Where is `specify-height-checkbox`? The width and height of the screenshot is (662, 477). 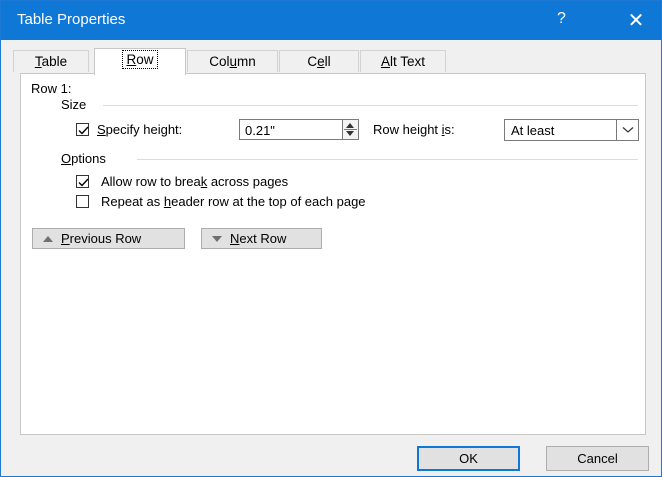 specify-height-checkbox is located at coordinates (82, 129).